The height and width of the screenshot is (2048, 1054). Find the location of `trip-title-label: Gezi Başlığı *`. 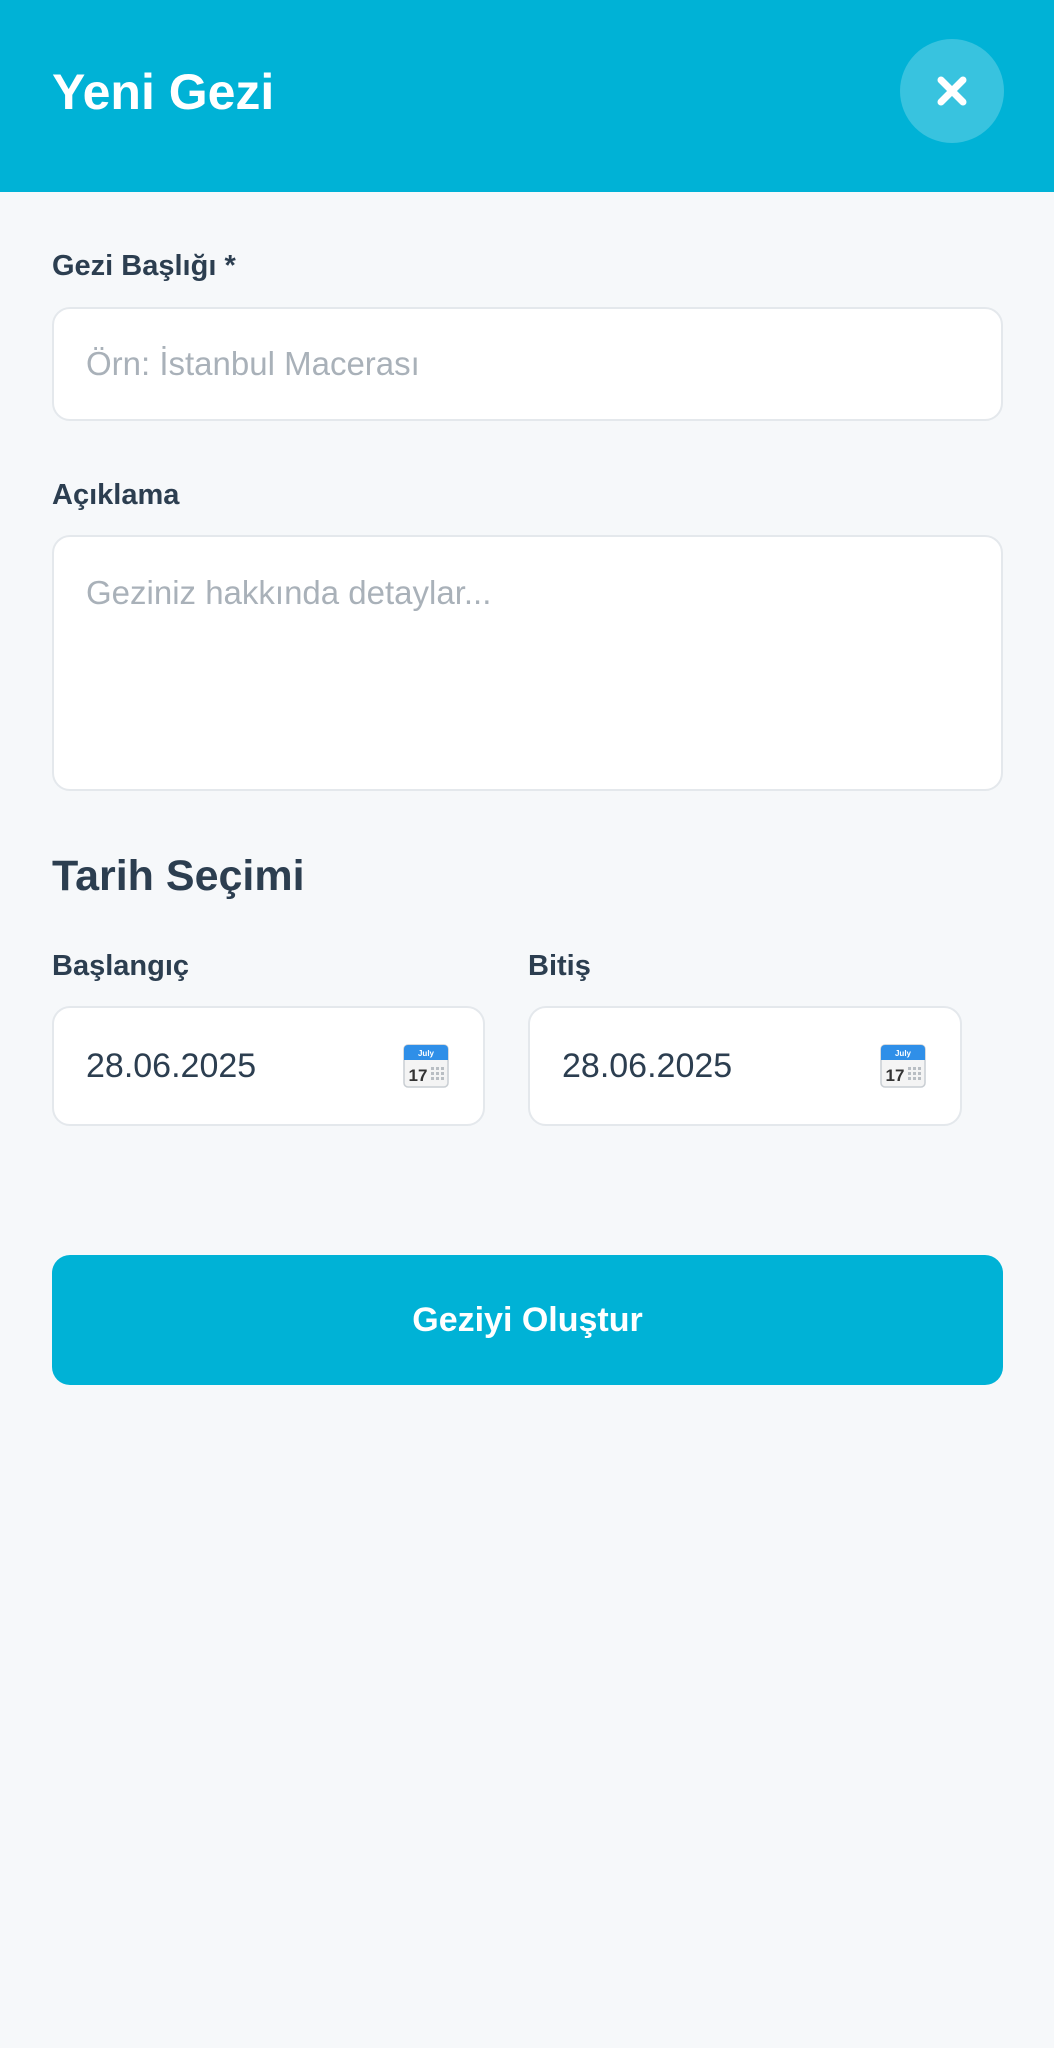

trip-title-label: Gezi Başlığı * is located at coordinates (144, 266).